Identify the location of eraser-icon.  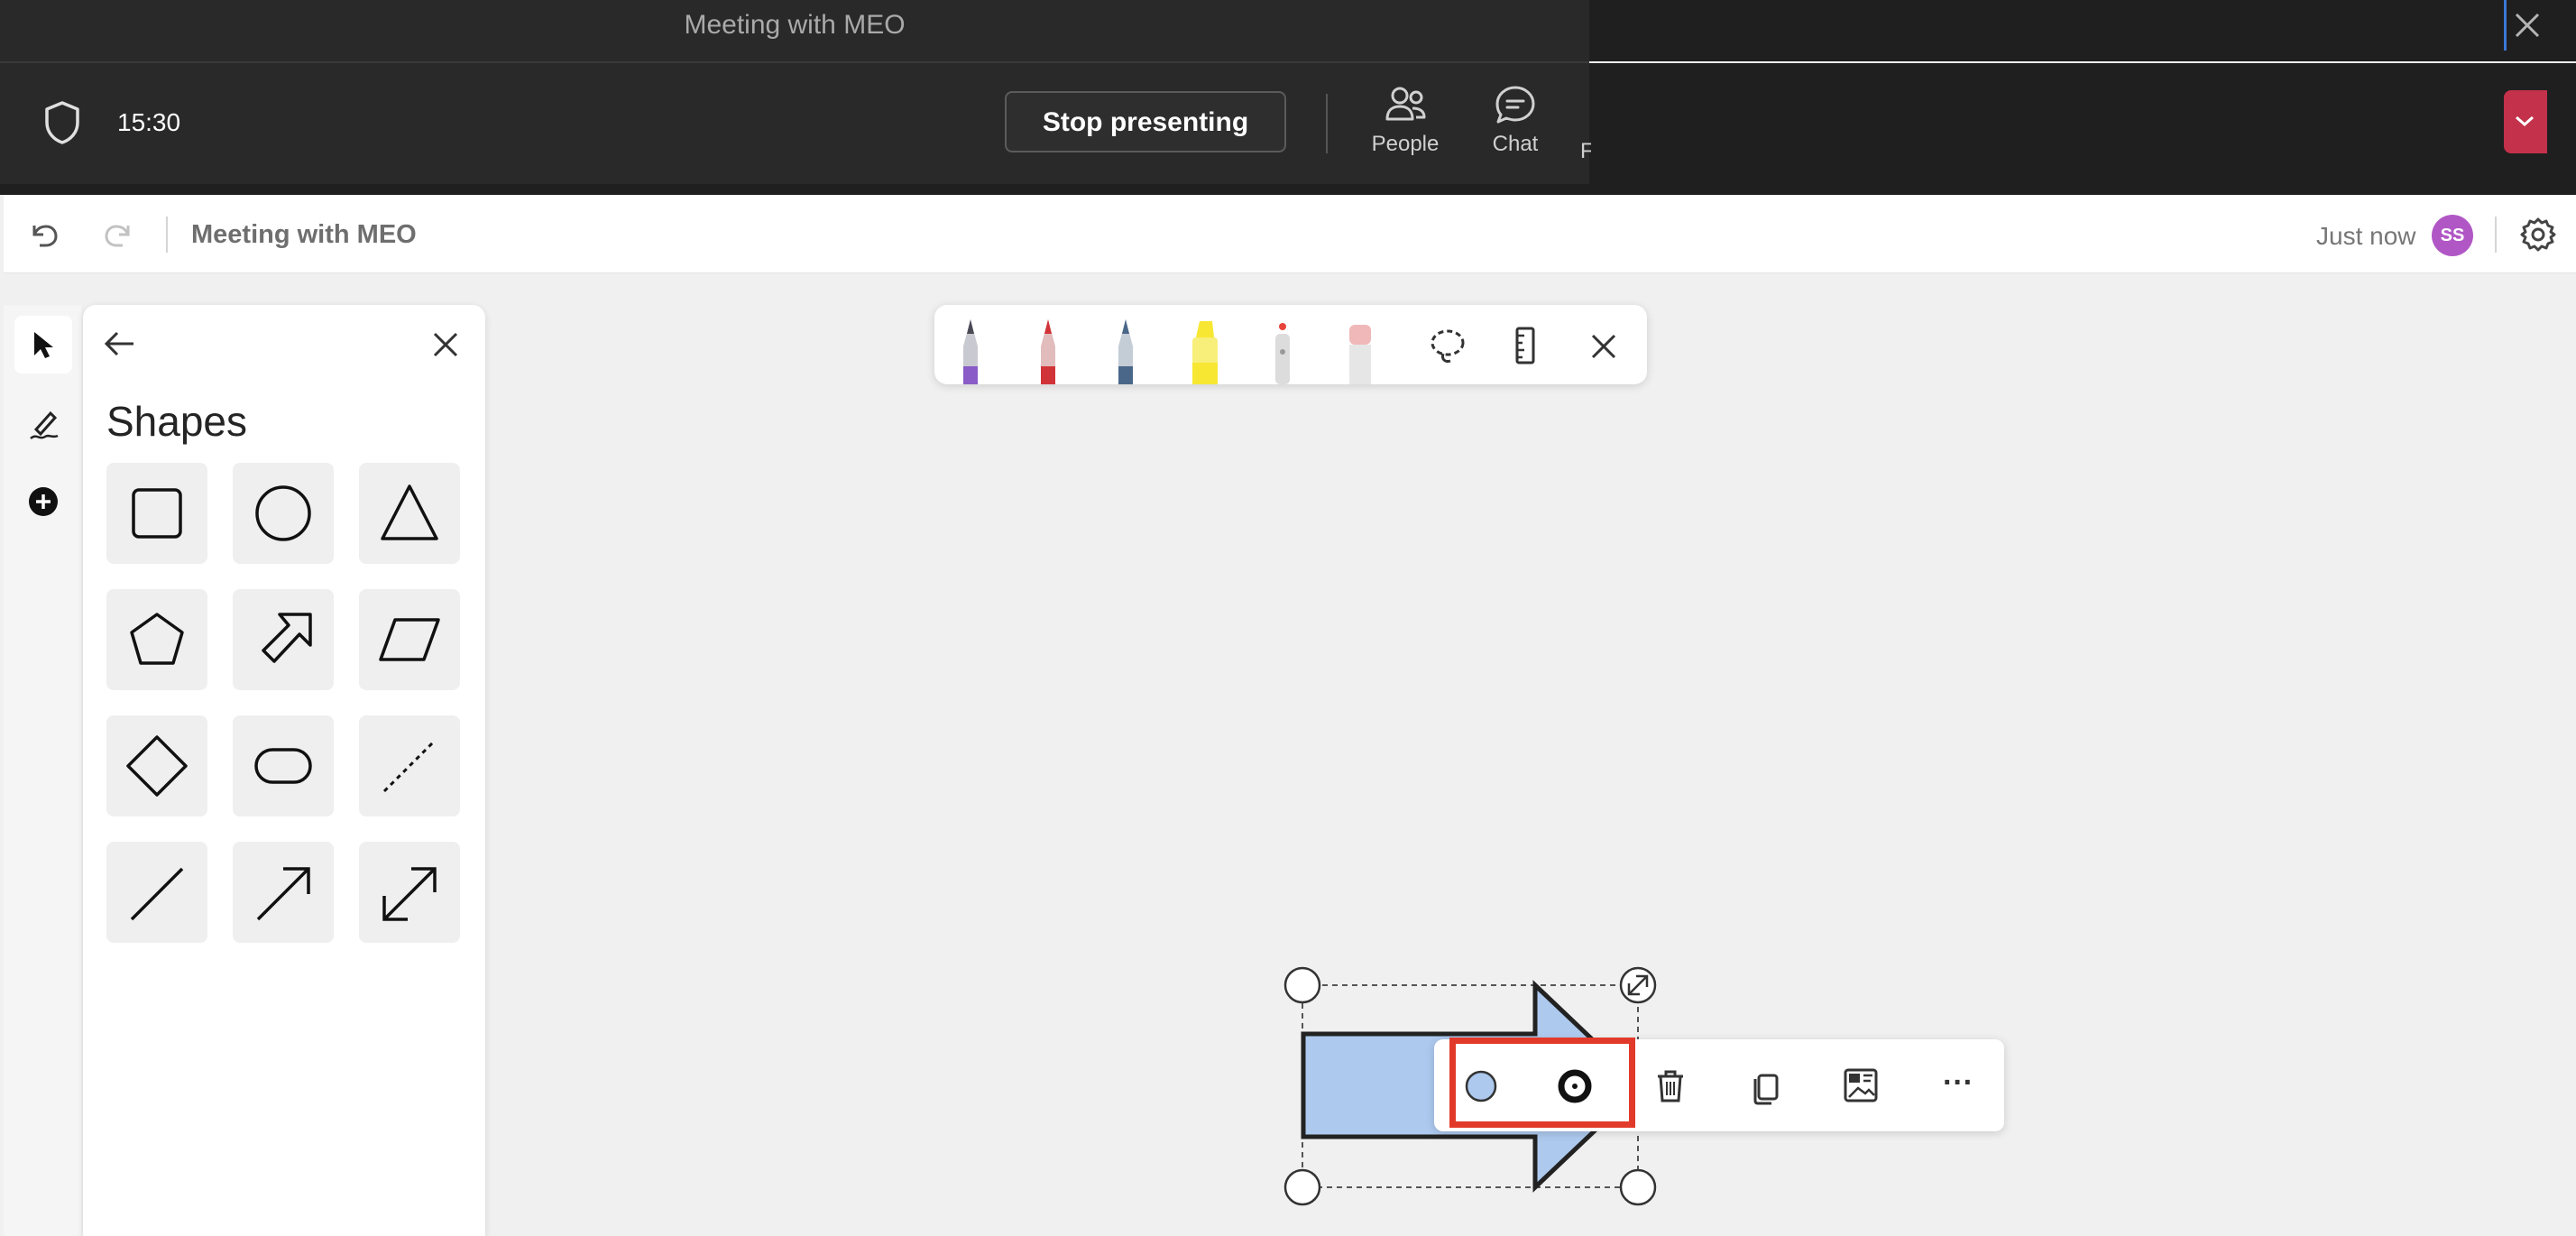
(1360, 353).